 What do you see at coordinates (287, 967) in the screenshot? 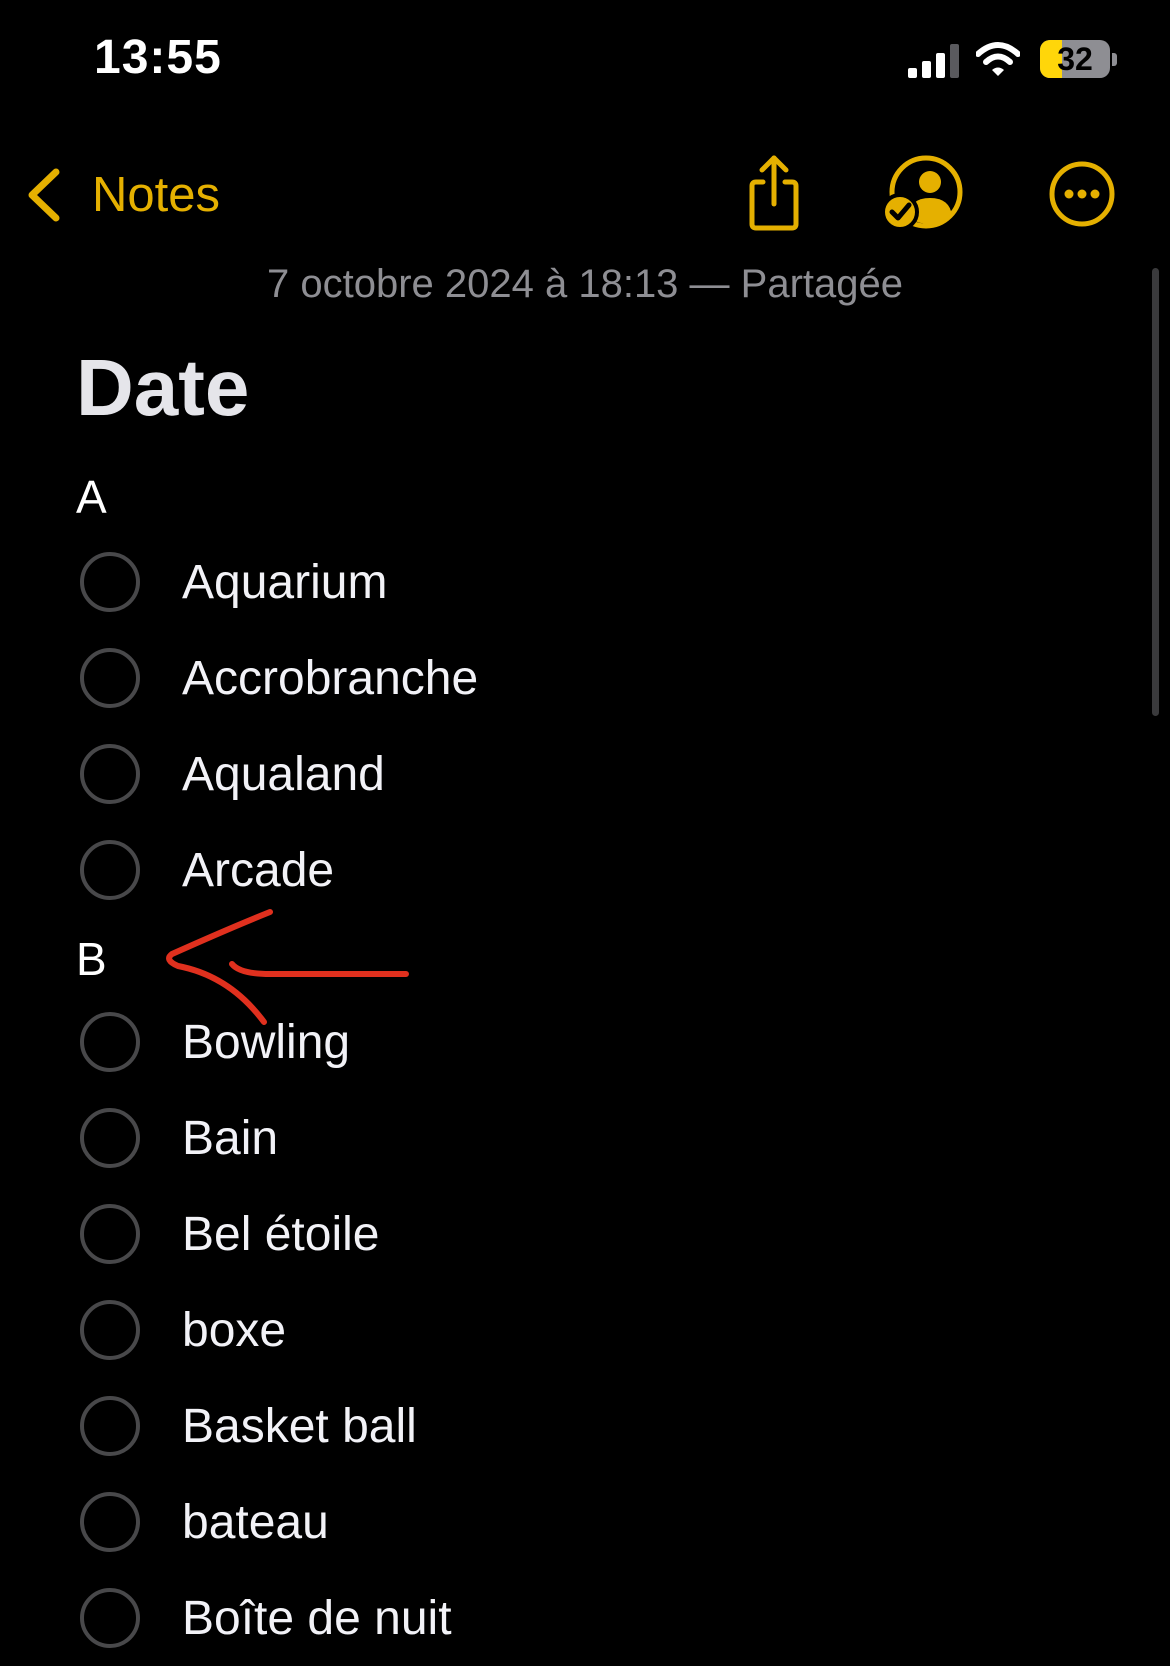
I see `annotation-arrow-icon` at bounding box center [287, 967].